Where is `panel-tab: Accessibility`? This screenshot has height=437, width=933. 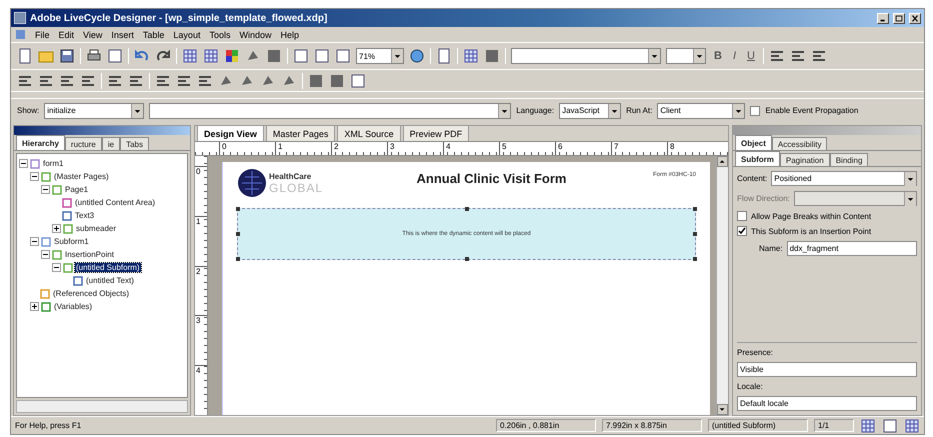 panel-tab: Accessibility is located at coordinates (800, 143).